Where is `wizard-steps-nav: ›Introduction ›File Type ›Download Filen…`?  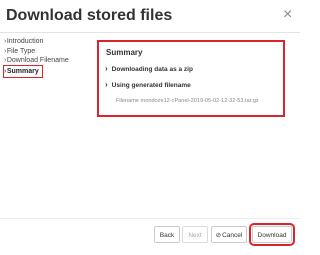 wizard-steps-nav: ›Introduction ›File Type ›Download Filen… is located at coordinates (48, 57).